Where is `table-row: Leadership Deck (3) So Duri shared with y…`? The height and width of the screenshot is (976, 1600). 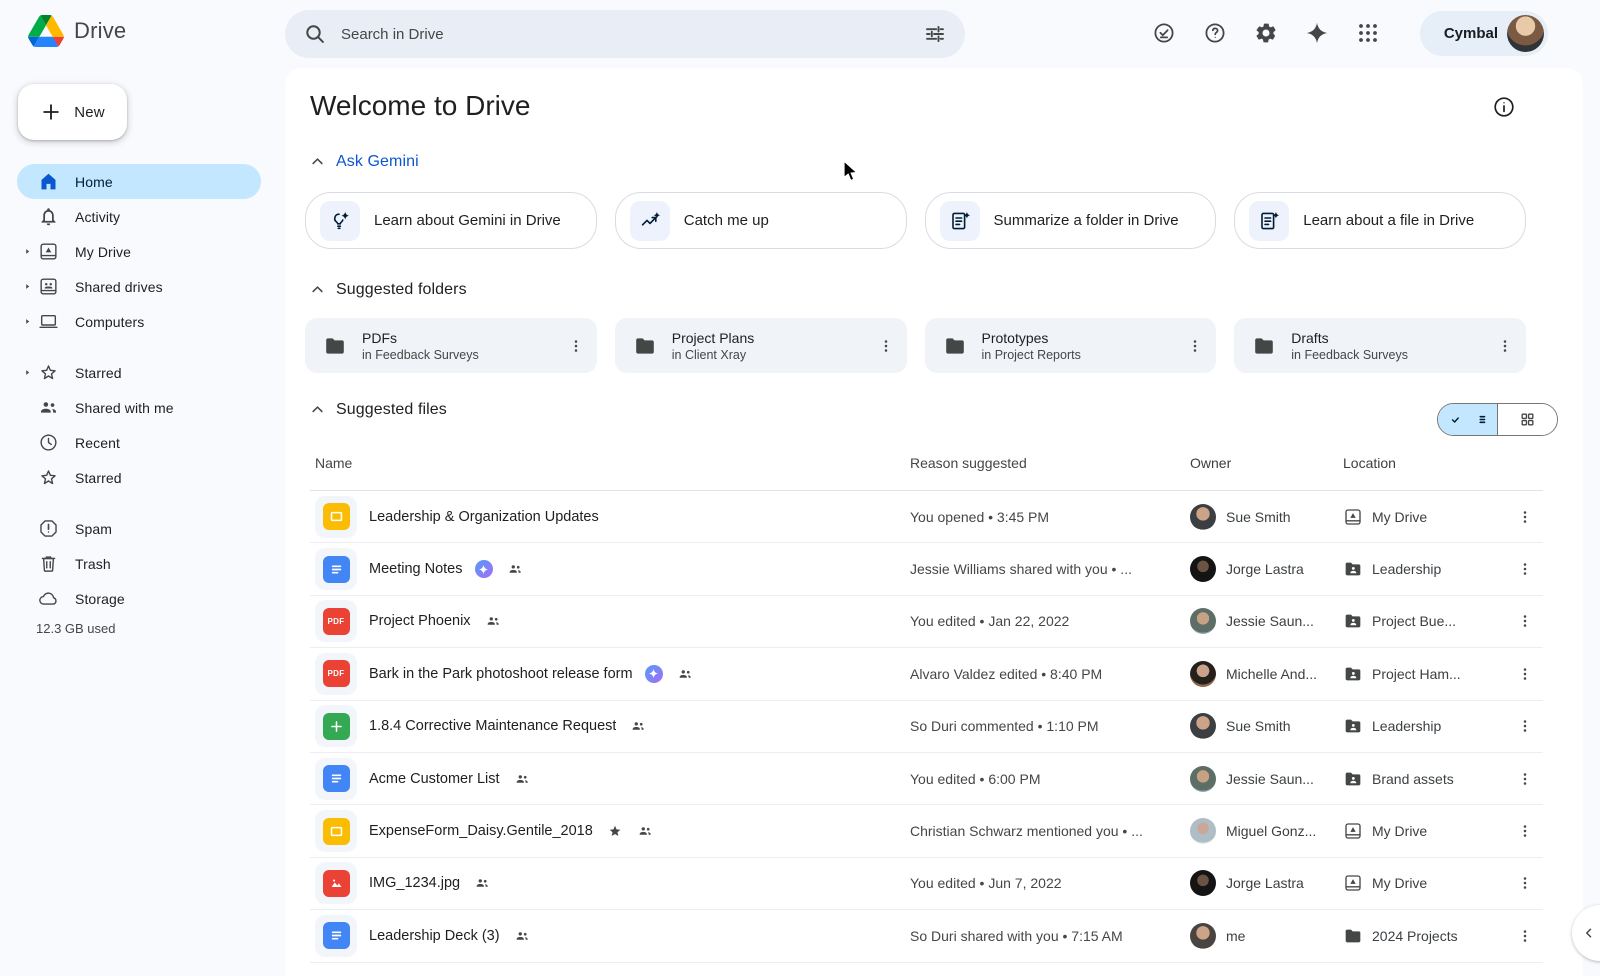 table-row: Leadership Deck (3) So Duri shared with y… is located at coordinates (926, 936).